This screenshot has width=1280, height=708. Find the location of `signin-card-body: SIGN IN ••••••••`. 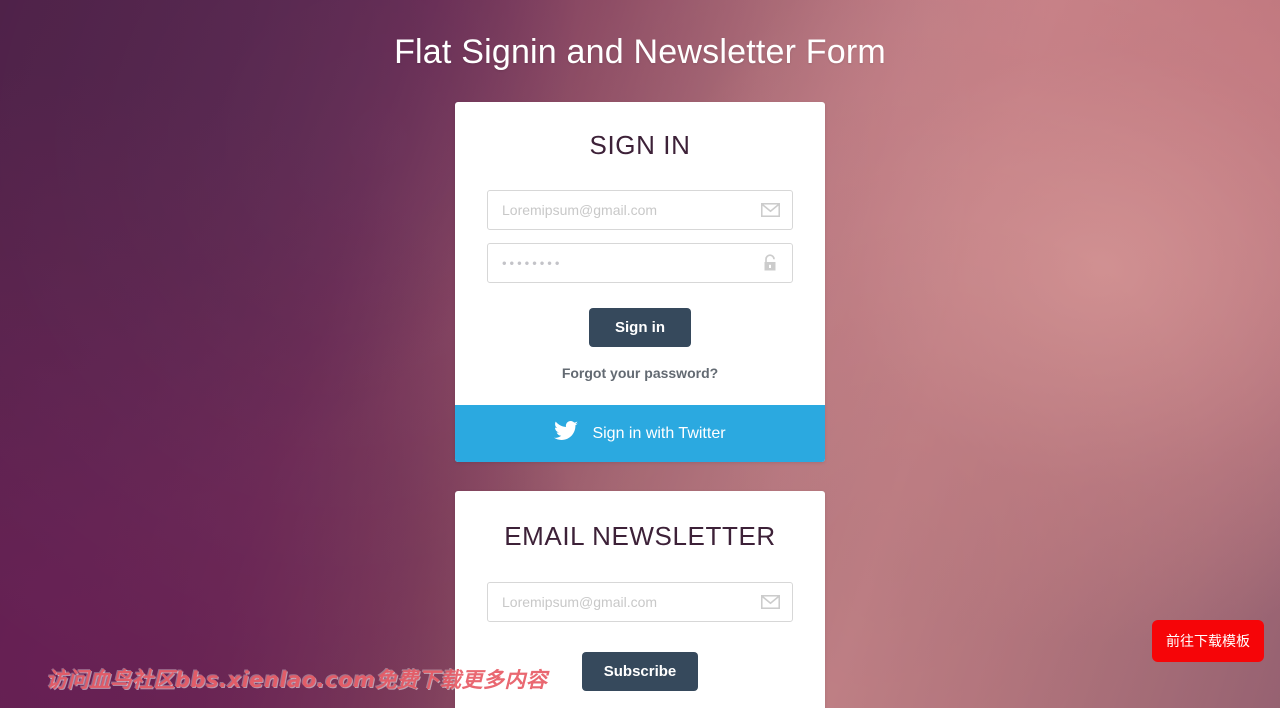

signin-card-body: SIGN IN •••••••• is located at coordinates (640, 253).